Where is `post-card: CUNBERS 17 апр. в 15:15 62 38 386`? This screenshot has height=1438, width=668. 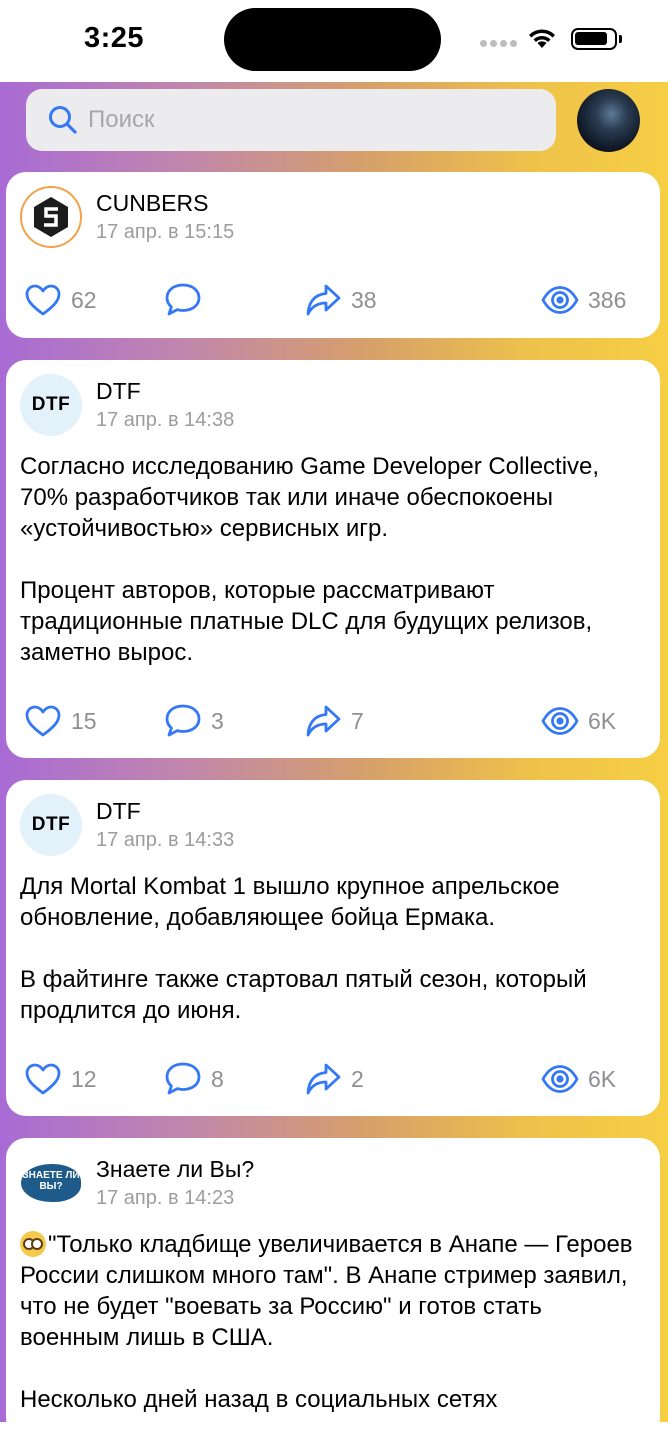 post-card: CUNBERS 17 апр. в 15:15 62 38 386 is located at coordinates (333, 255).